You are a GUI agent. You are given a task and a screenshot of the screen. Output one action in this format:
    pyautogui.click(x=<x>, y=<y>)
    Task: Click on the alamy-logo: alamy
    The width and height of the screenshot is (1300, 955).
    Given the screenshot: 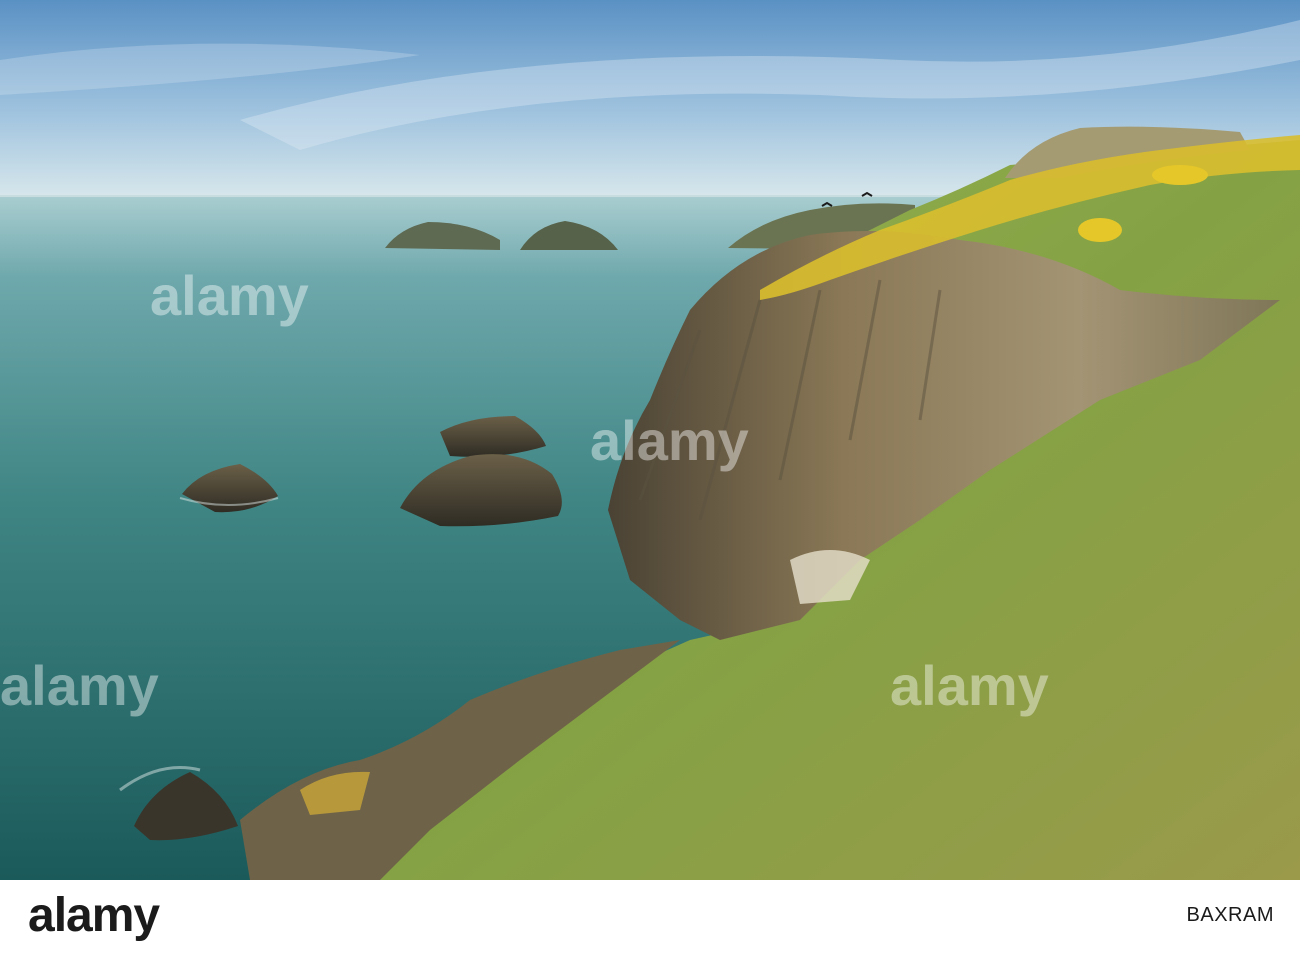 What is the action you would take?
    pyautogui.click(x=94, y=915)
    